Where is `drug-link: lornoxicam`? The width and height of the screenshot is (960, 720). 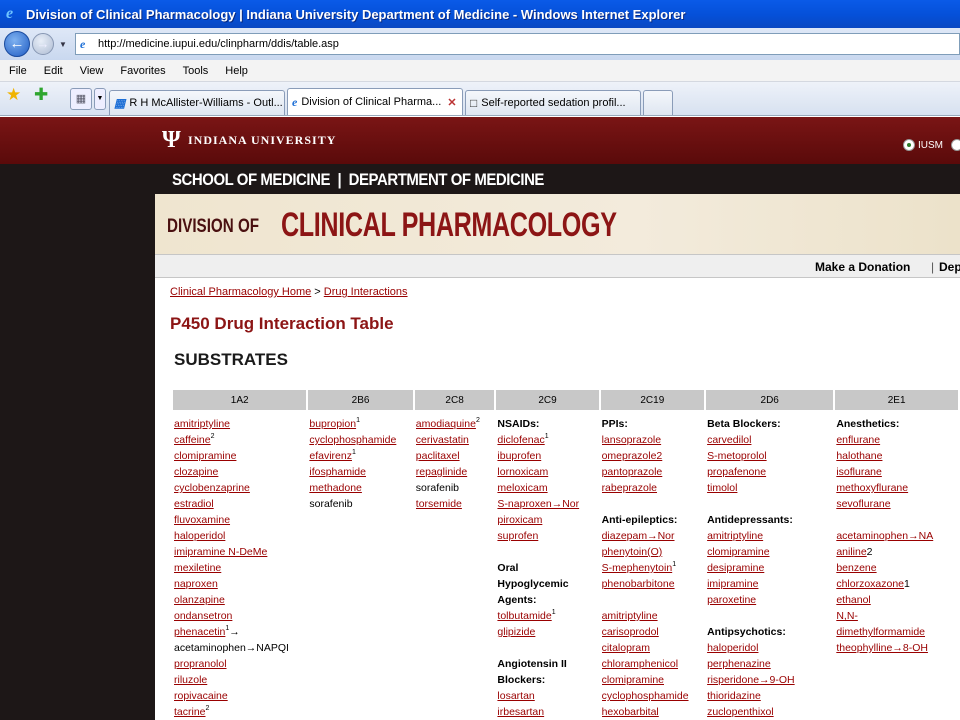 drug-link: lornoxicam is located at coordinates (522, 472).